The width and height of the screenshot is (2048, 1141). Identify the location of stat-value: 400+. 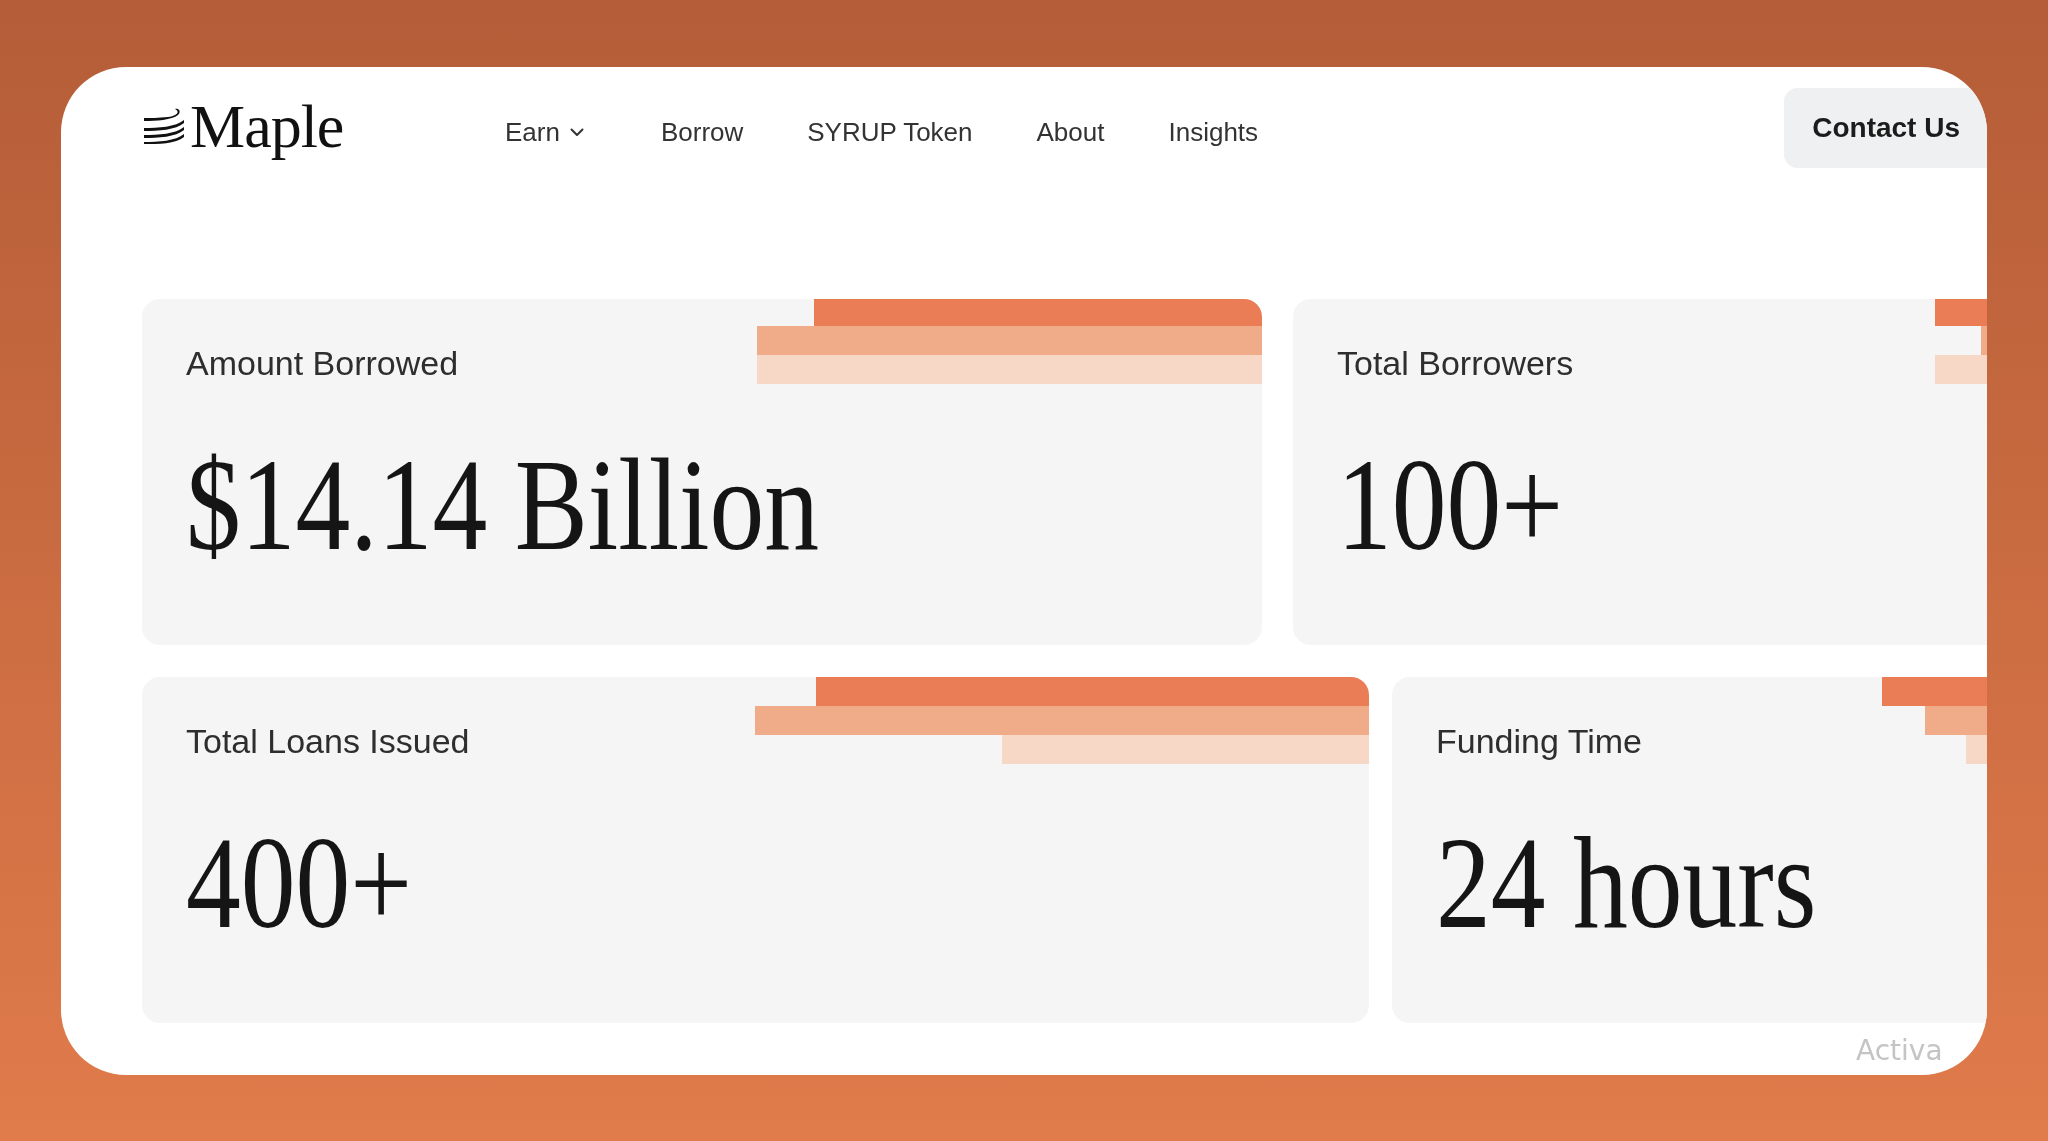
(299, 883).